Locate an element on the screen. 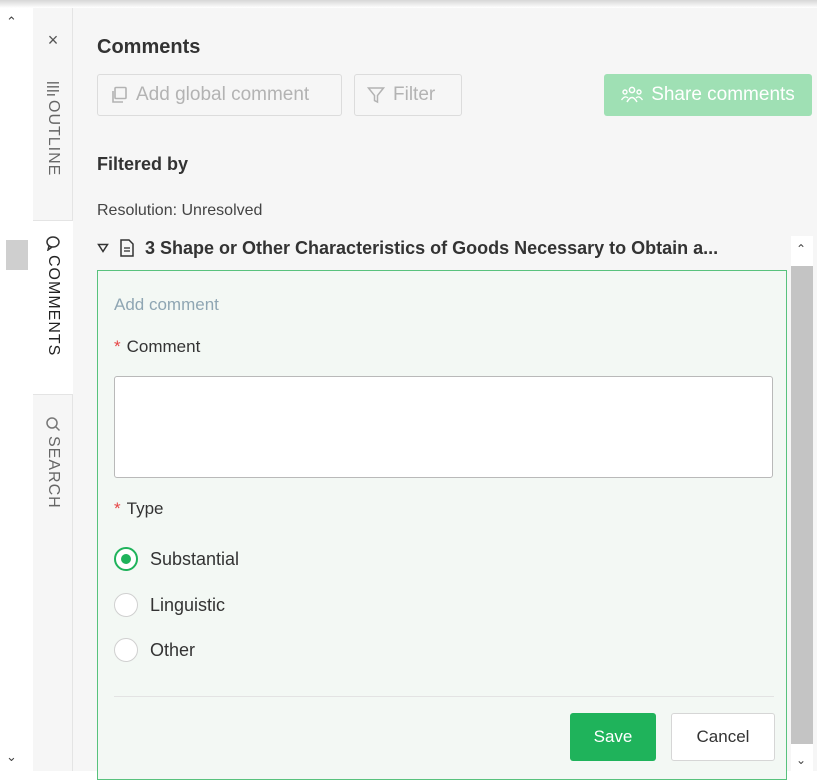 The image size is (817, 780). side-tab-rail: × OUTLINE COMMENTS SEARCH is located at coordinates (53, 389).